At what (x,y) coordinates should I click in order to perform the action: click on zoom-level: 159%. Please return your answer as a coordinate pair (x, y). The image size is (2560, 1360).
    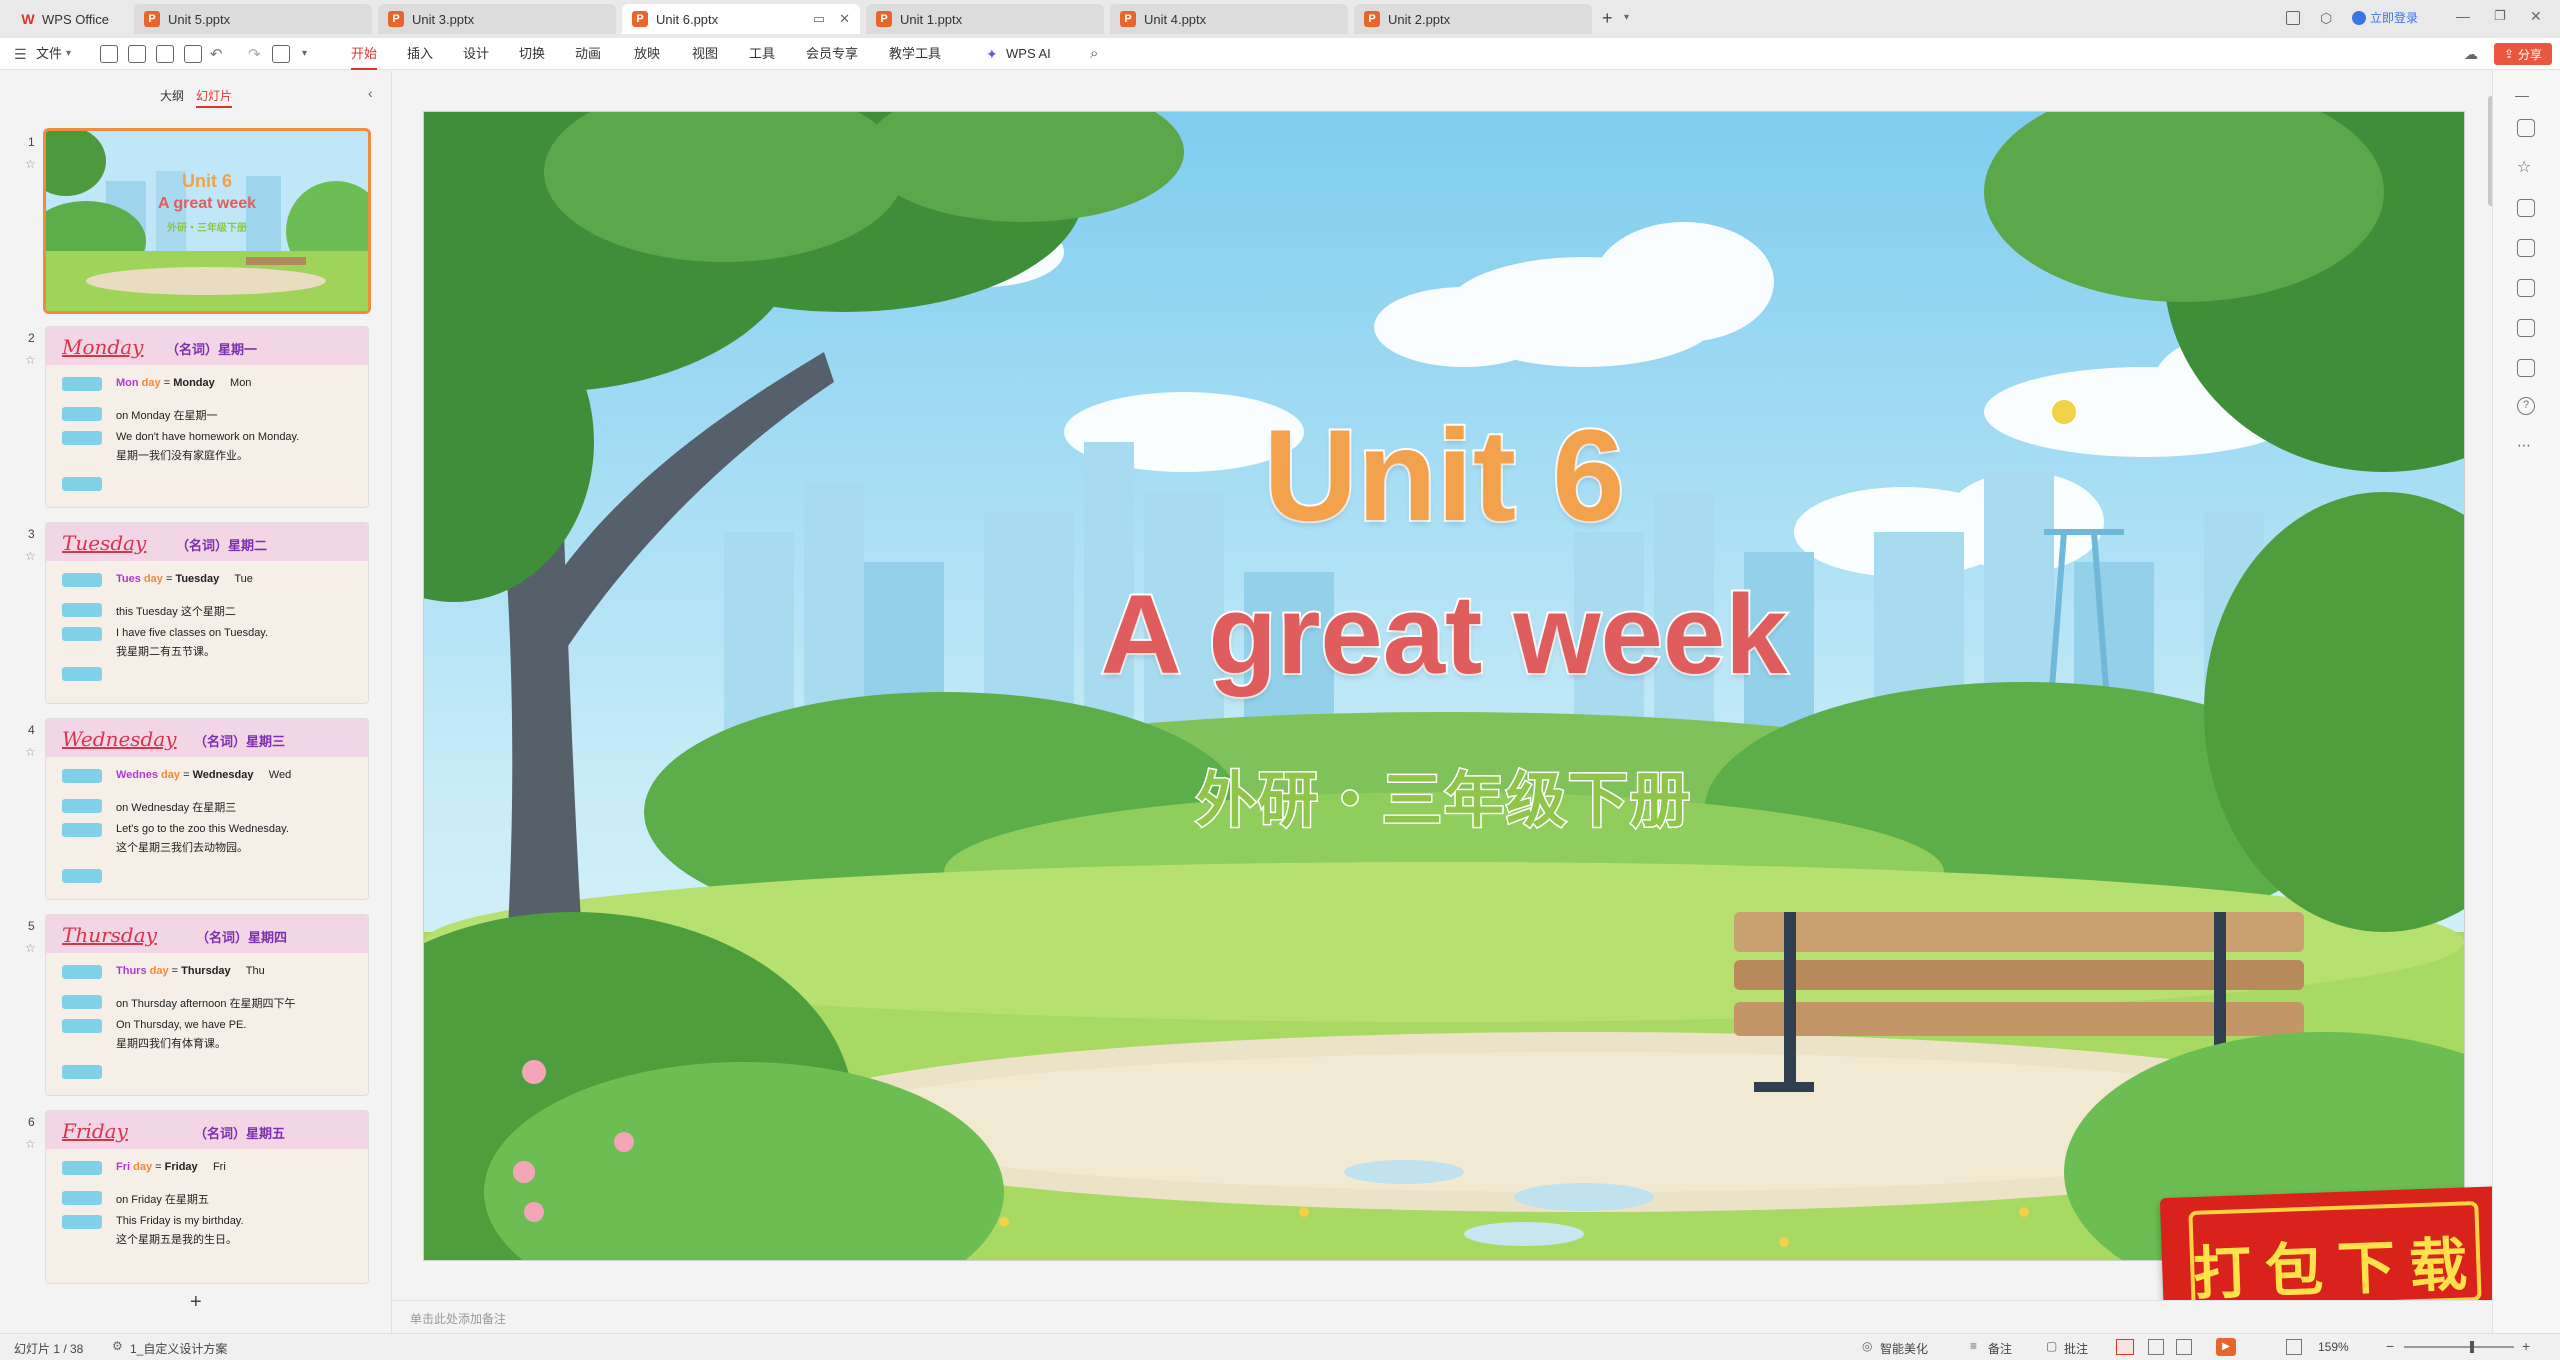
    Looking at the image, I should click on (2333, 1347).